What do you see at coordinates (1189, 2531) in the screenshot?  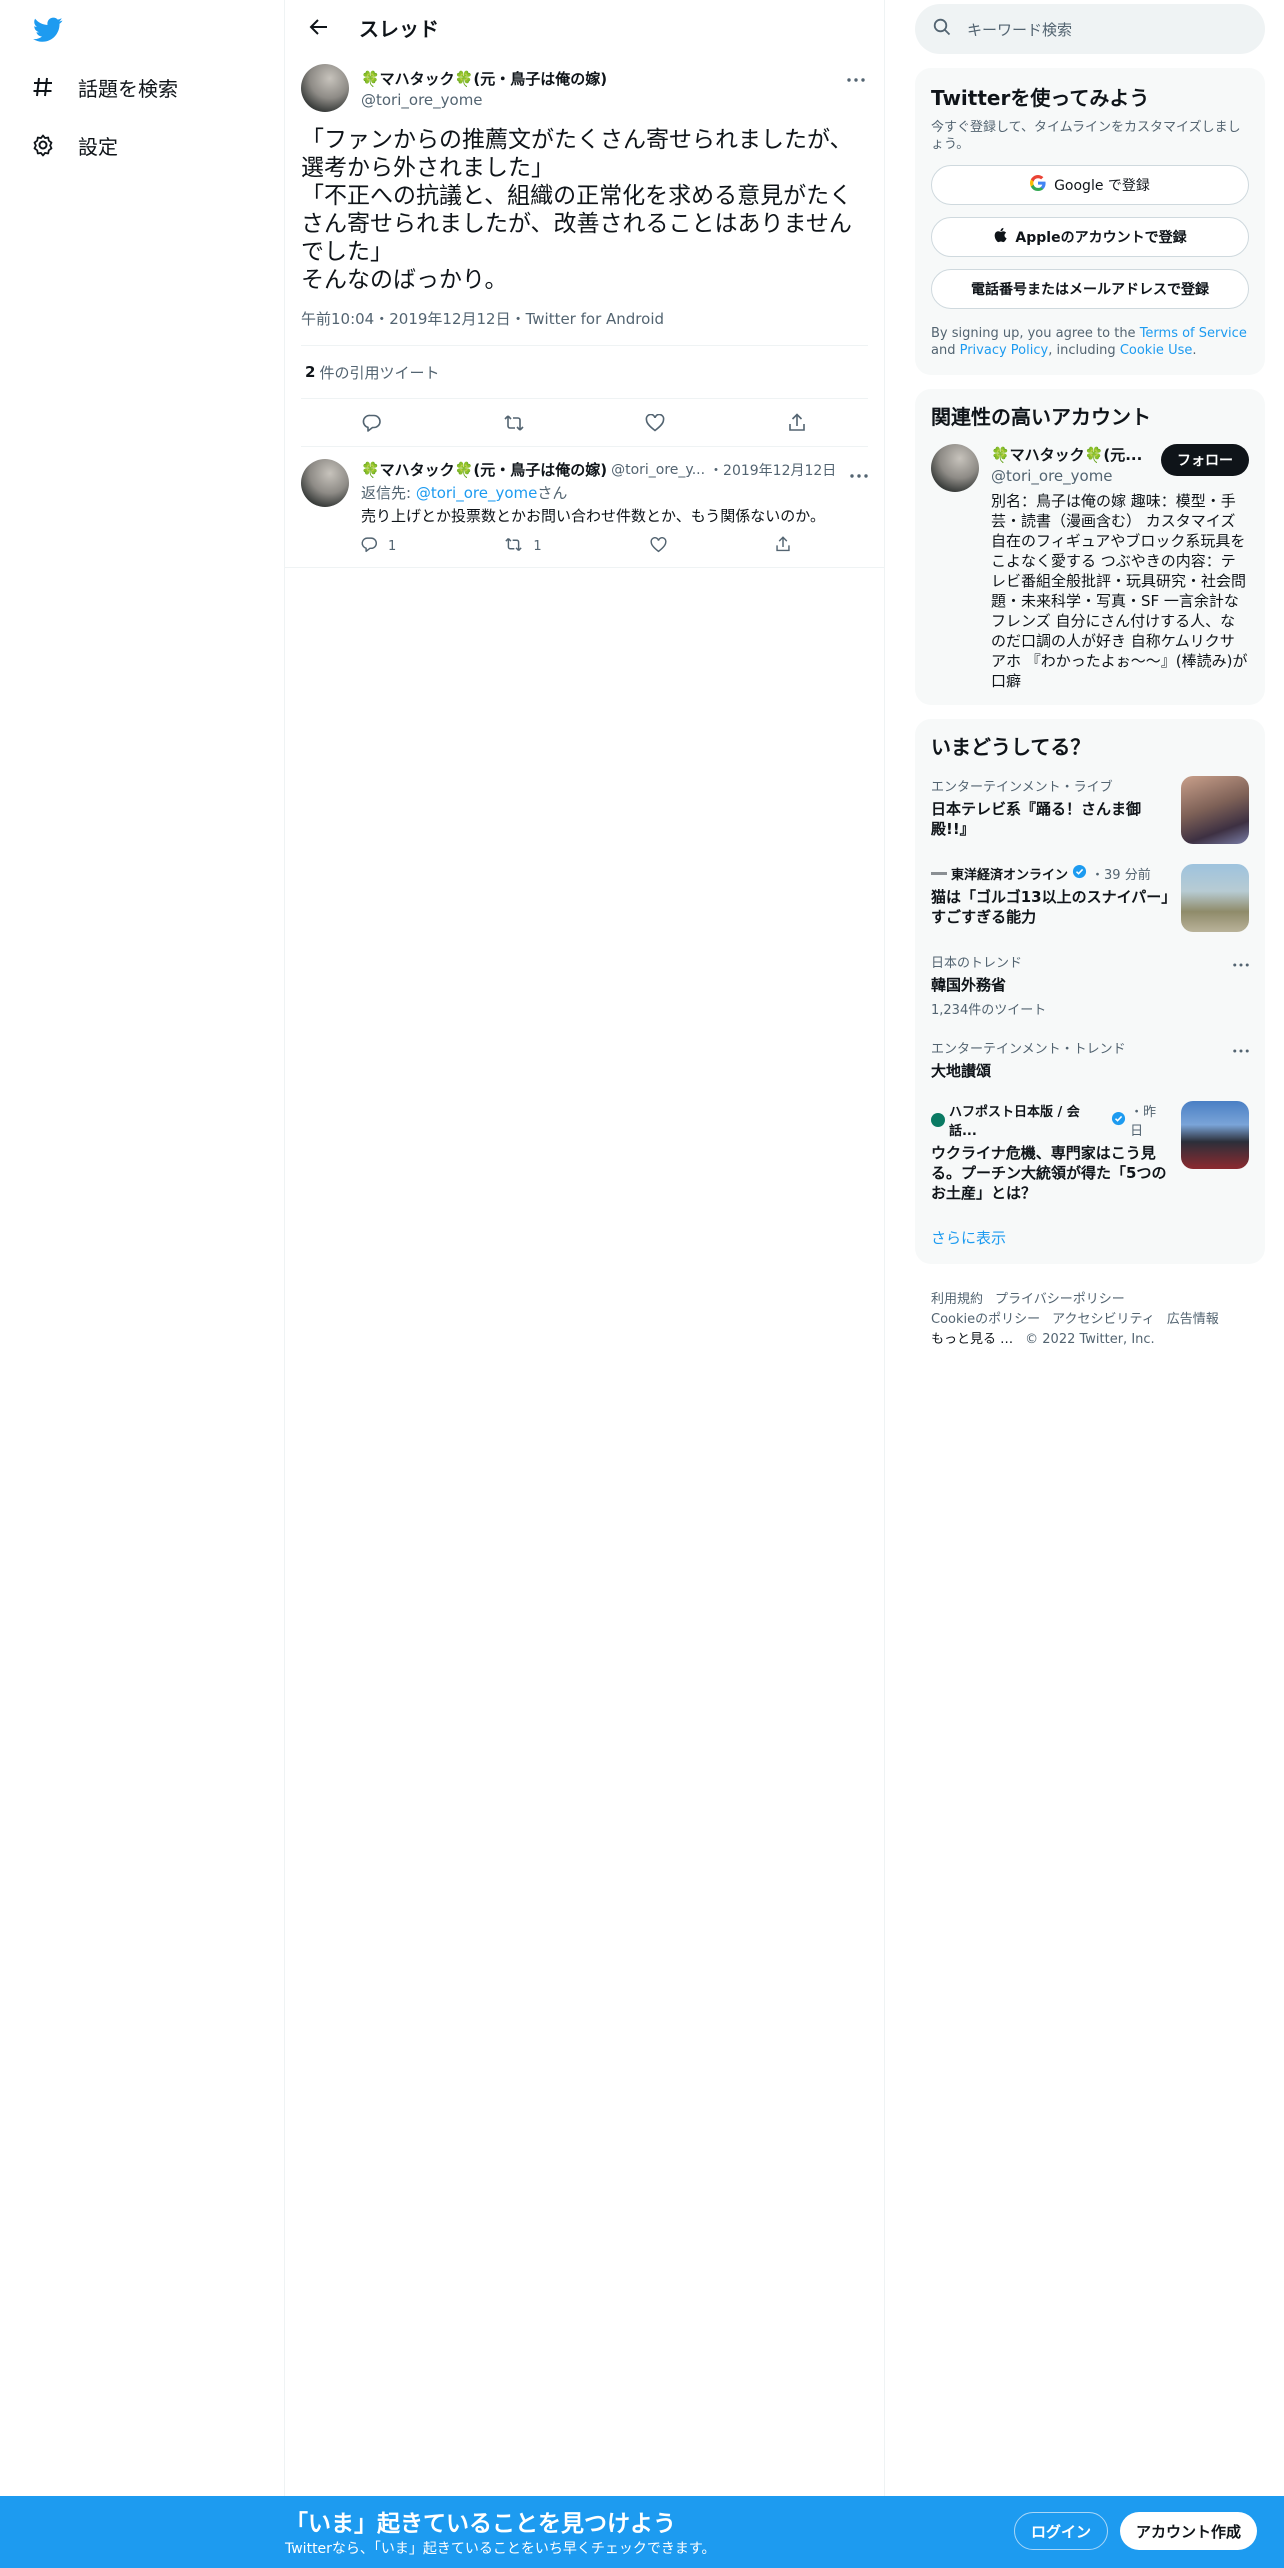 I see `create-account-button: アカウント作成` at bounding box center [1189, 2531].